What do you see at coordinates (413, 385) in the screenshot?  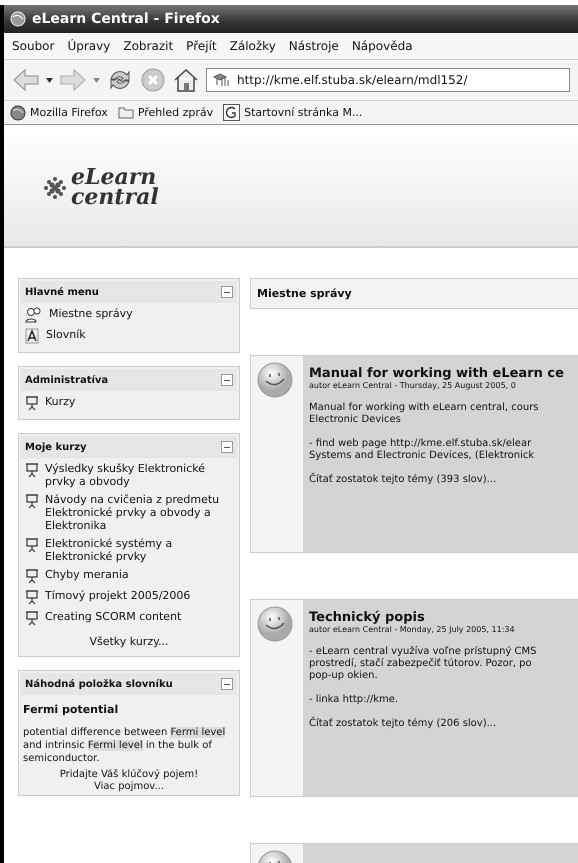 I see `post-byline: autor eLearn Central - Thursday, 25 August 2005, 0` at bounding box center [413, 385].